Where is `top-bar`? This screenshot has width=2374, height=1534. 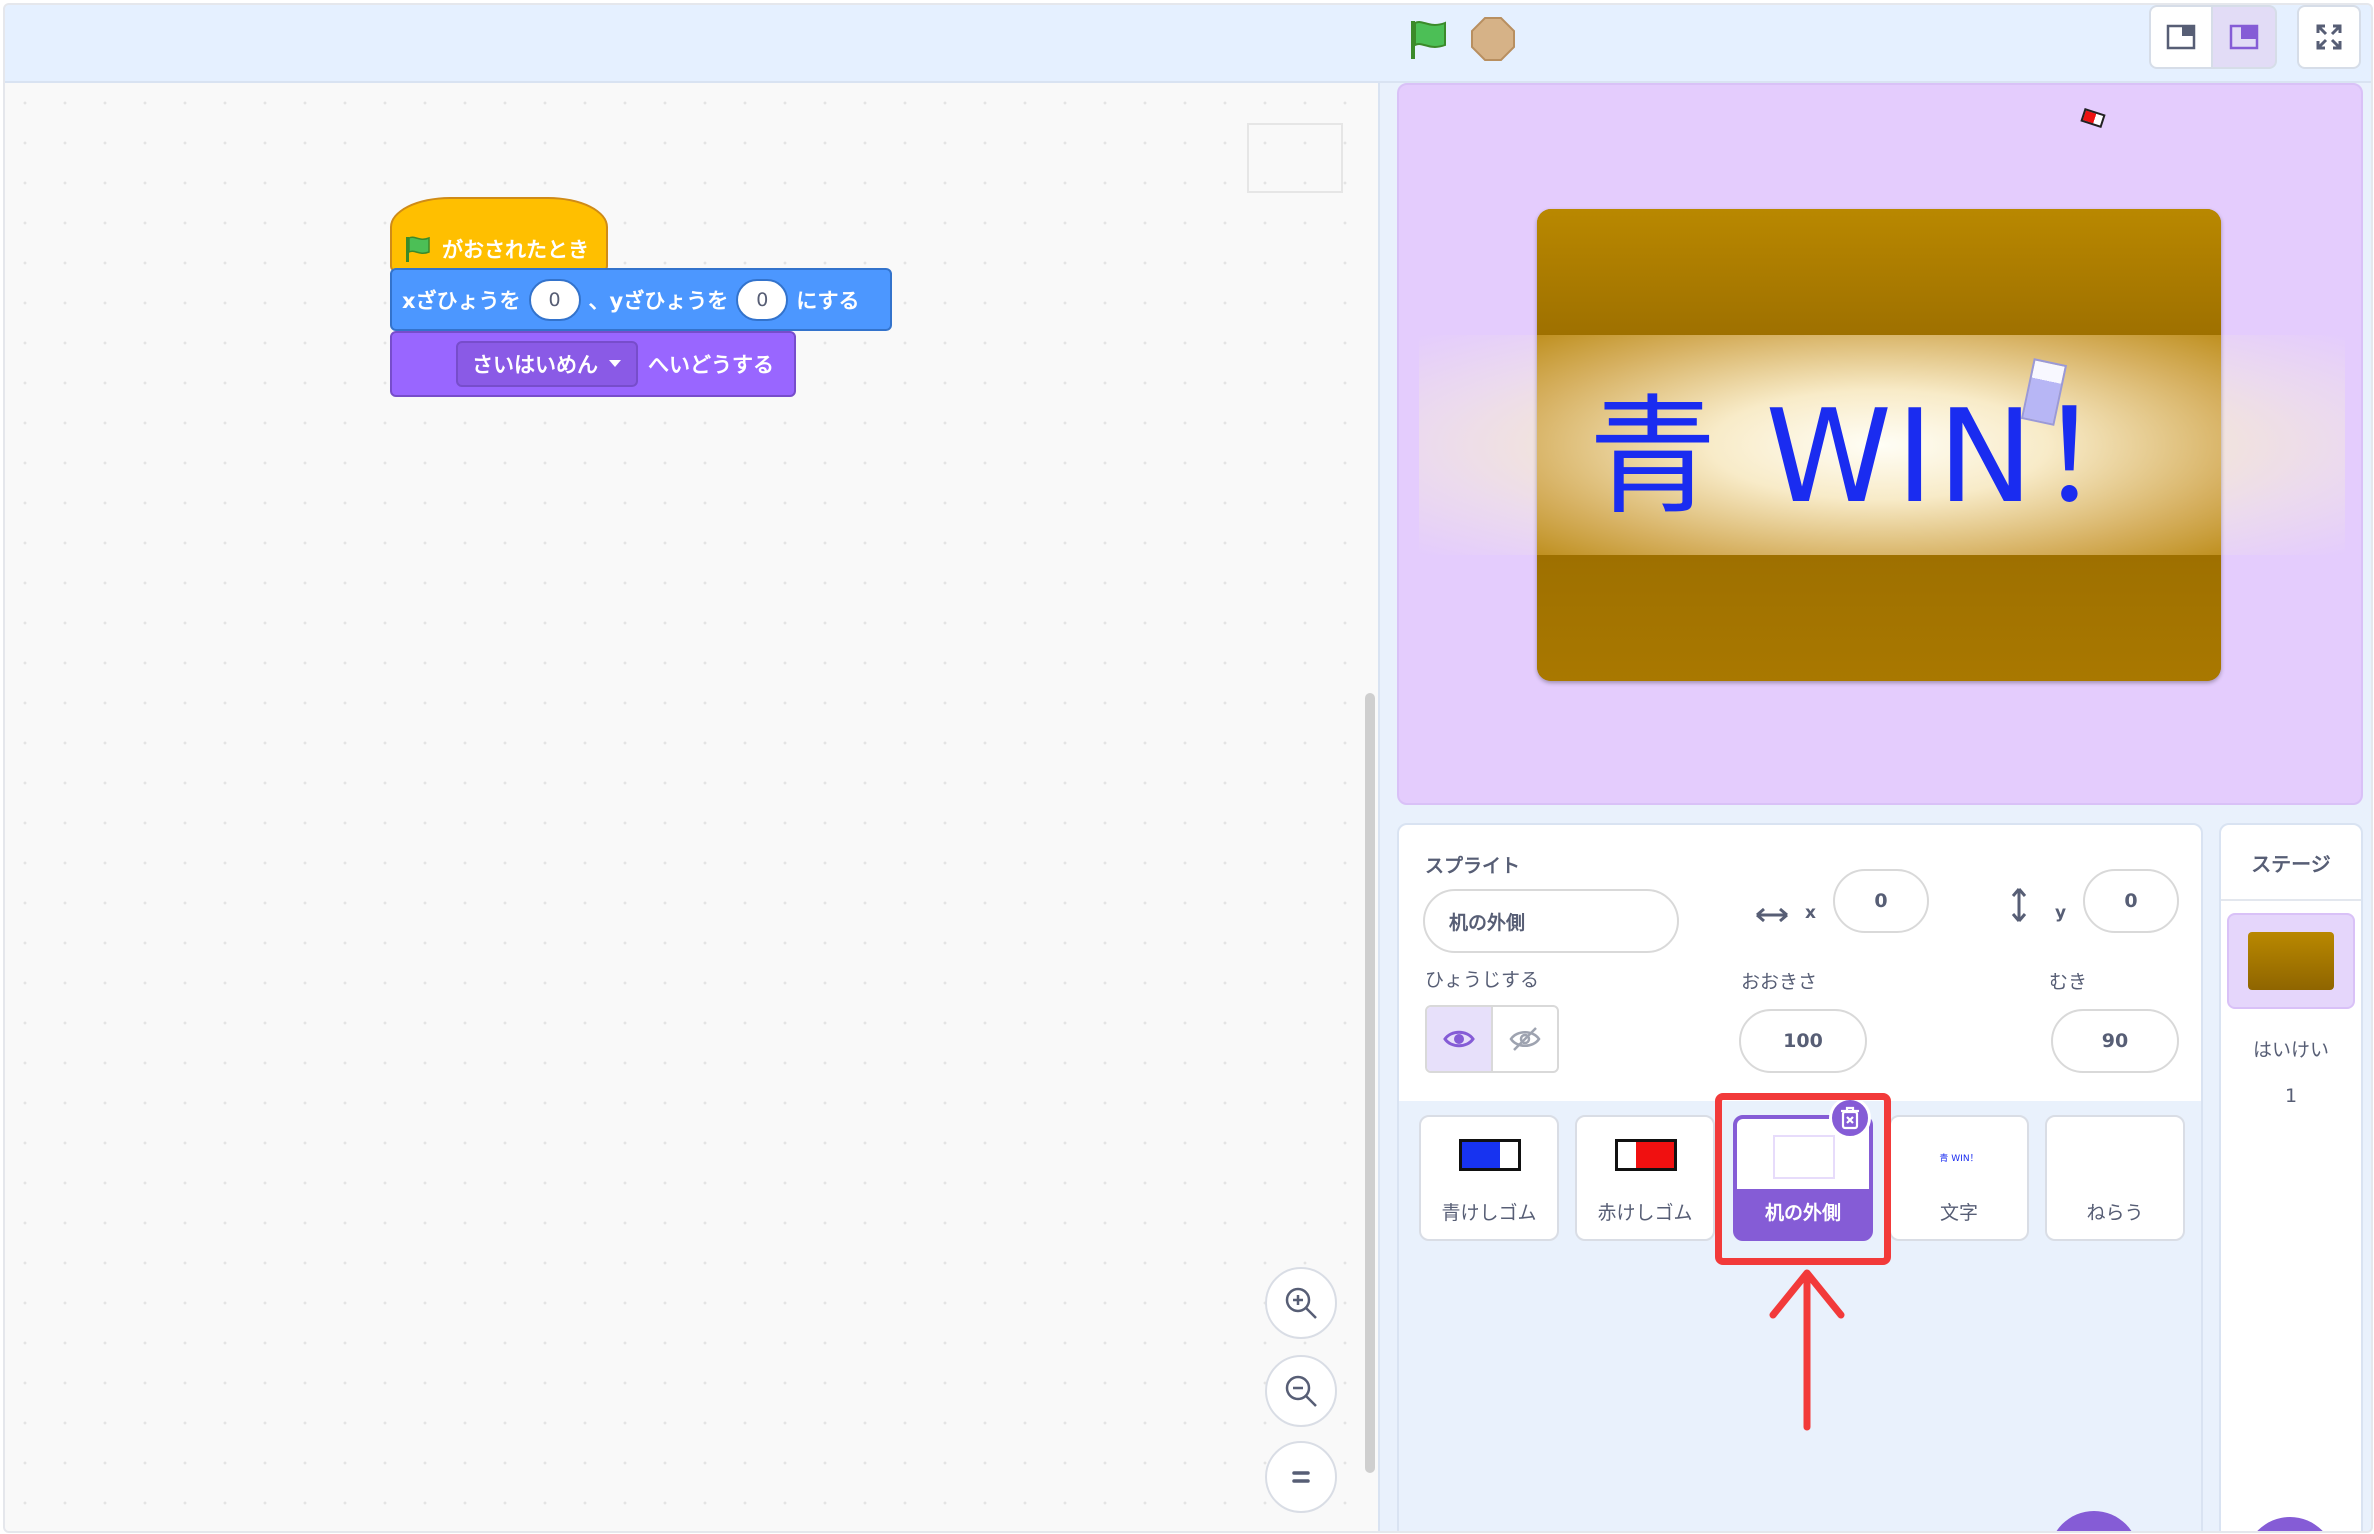
top-bar is located at coordinates (1188, 44).